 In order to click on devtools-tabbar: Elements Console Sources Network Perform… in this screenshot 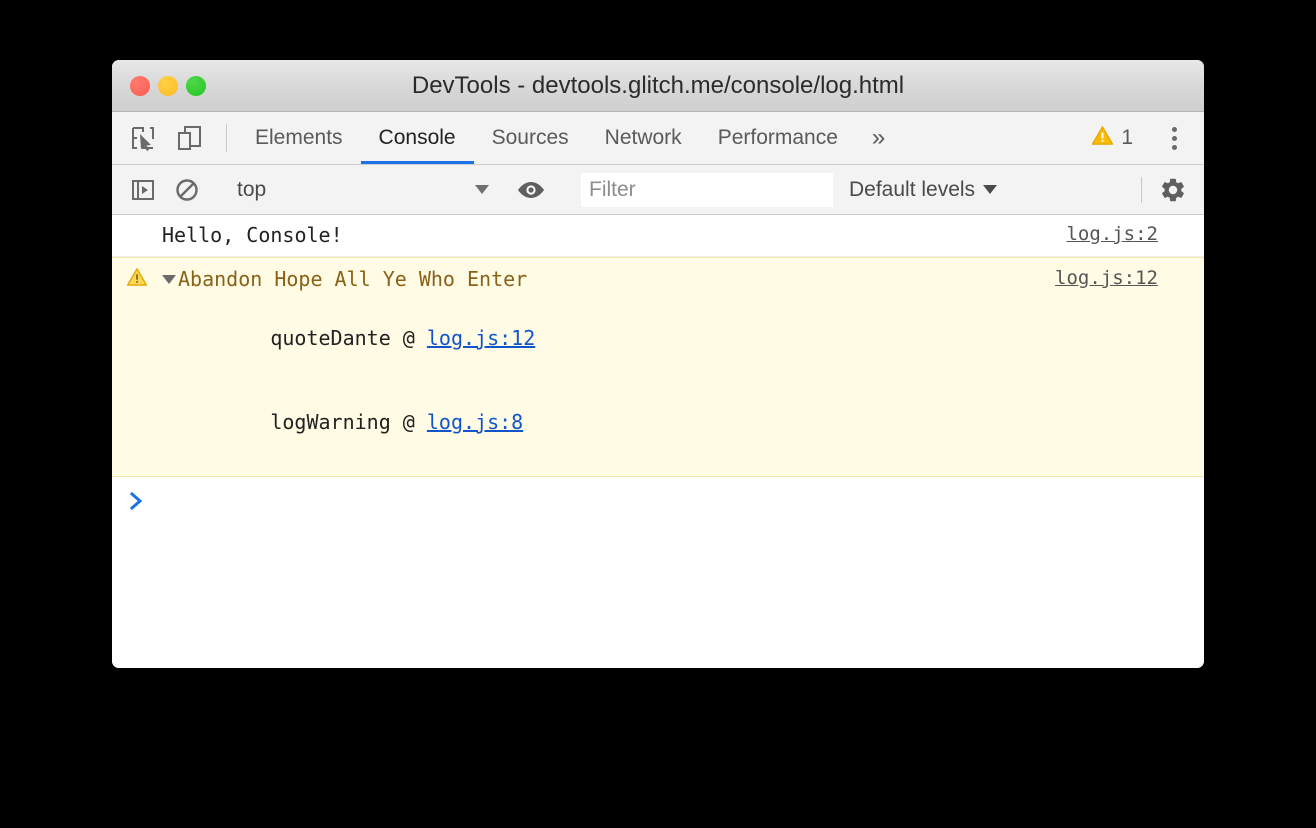, I will do `click(658, 138)`.